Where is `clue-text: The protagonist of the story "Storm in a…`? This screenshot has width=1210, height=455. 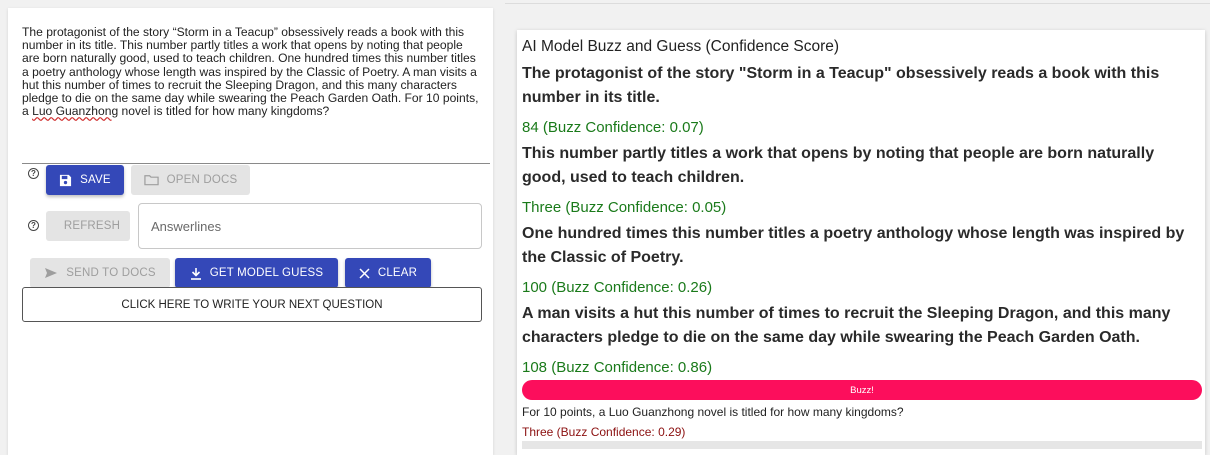 clue-text: The protagonist of the story "Storm in a… is located at coordinates (841, 85).